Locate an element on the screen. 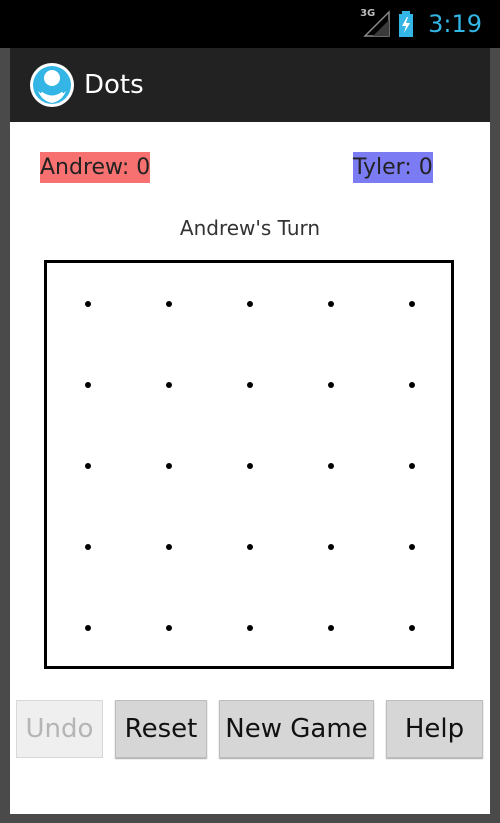 The height and width of the screenshot is (823, 500). reset-button: Reset is located at coordinates (161, 729).